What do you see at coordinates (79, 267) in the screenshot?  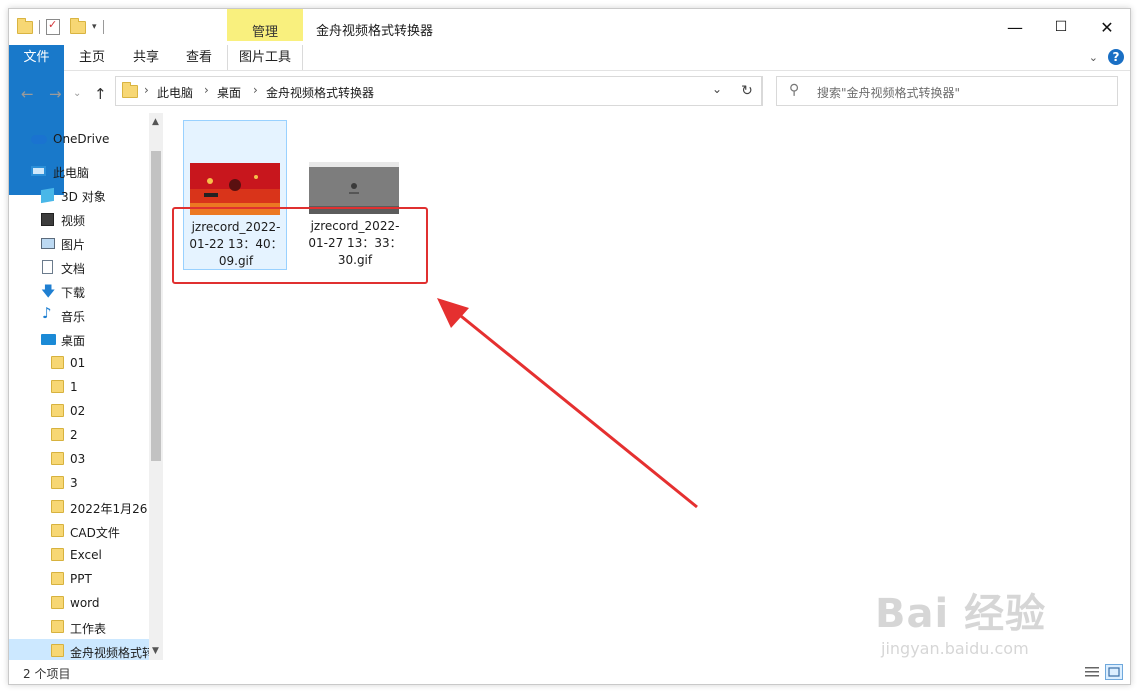 I see `nav-item-documents: 文档` at bounding box center [79, 267].